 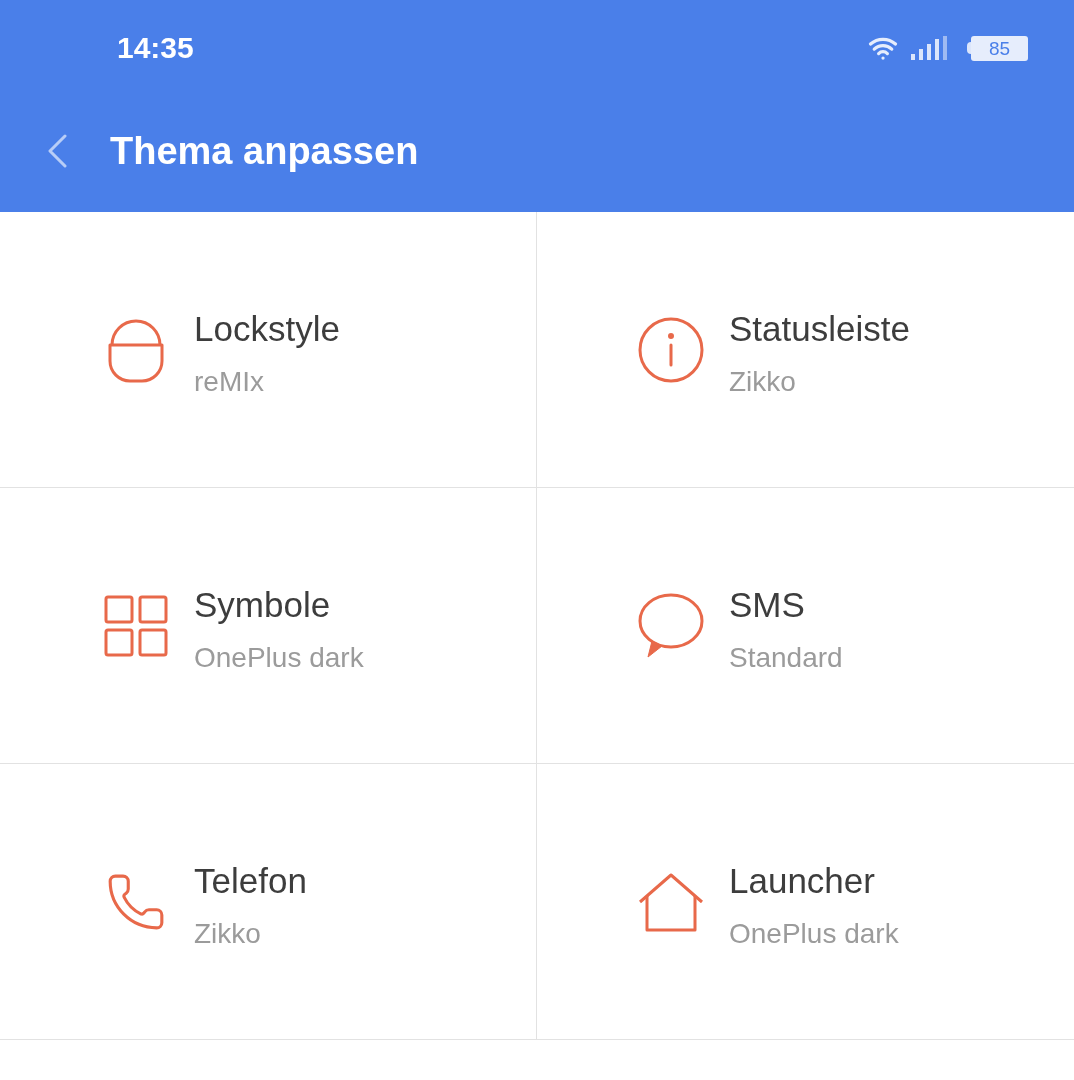 What do you see at coordinates (268, 626) in the screenshot?
I see `theme-setting-tile: Symbole OnePlus dark` at bounding box center [268, 626].